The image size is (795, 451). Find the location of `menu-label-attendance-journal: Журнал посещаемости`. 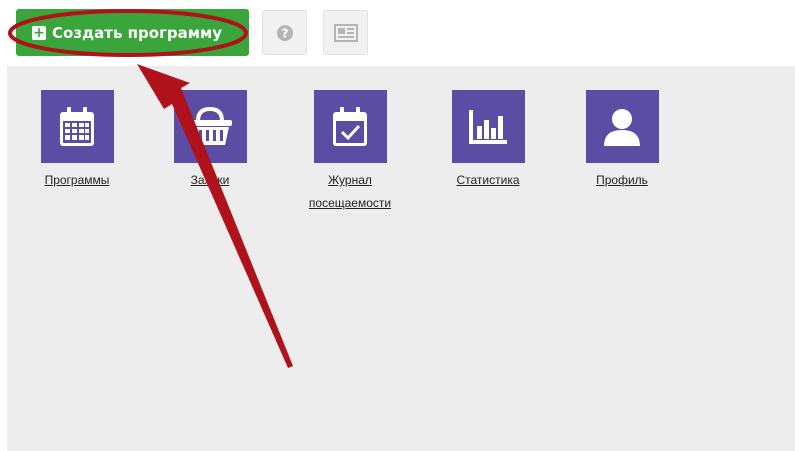

menu-label-attendance-journal: Журнал посещаемости is located at coordinates (350, 192).